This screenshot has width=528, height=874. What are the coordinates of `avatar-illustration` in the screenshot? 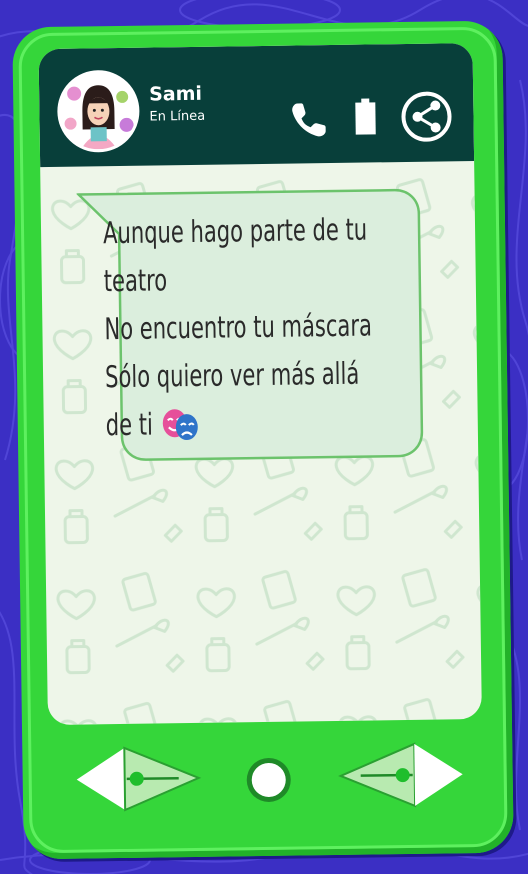 It's located at (98, 111).